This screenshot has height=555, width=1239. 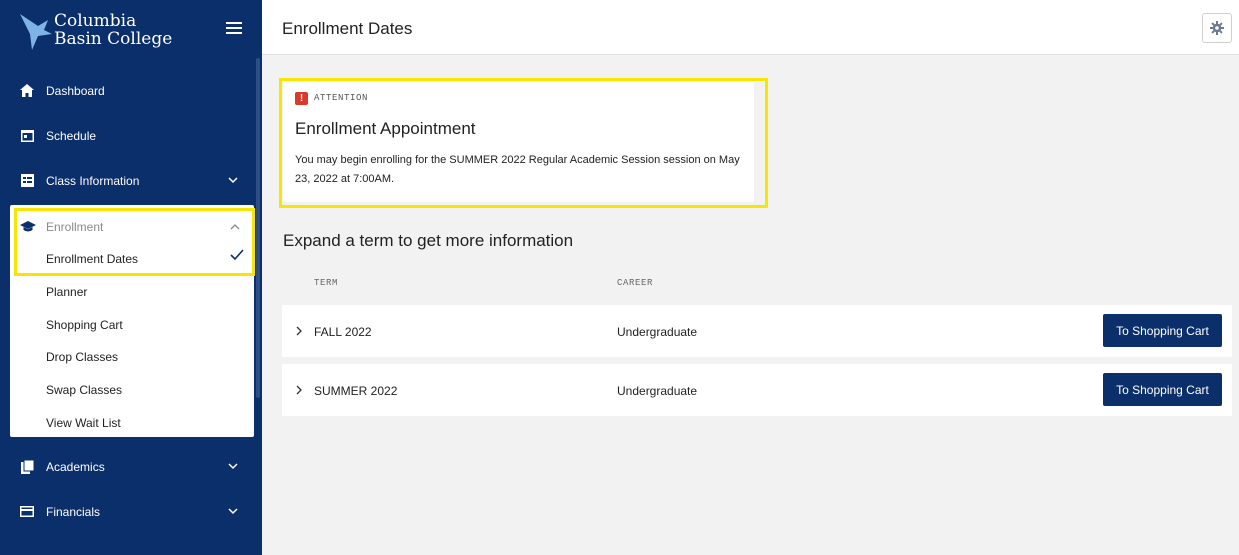 I want to click on sidebar-item-financials: Financials, so click(x=128, y=511).